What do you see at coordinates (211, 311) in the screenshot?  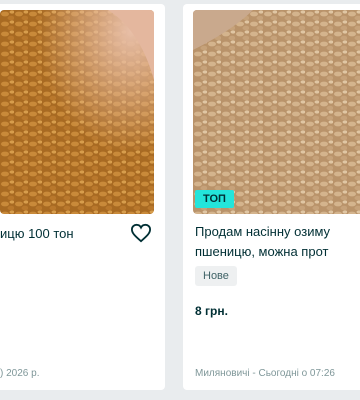 I see `listing-price: 8 грн.` at bounding box center [211, 311].